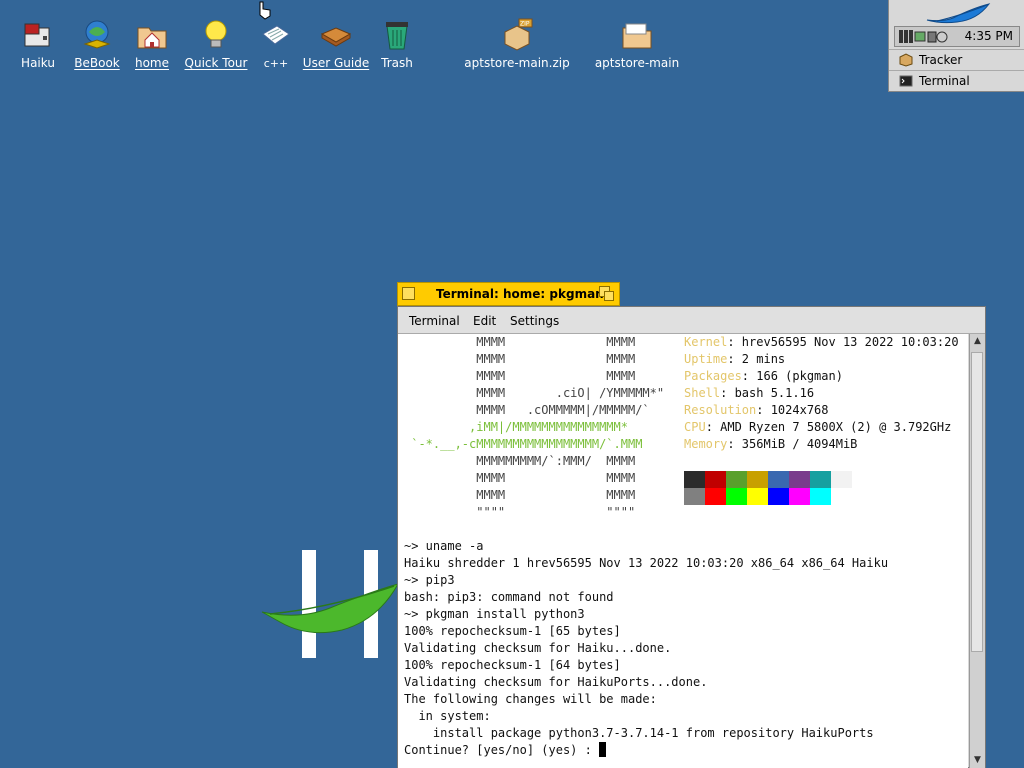 Image resolution: width=1024 pixels, height=768 pixels. I want to click on window-title: Terminal: home: pkgman, so click(520, 294).